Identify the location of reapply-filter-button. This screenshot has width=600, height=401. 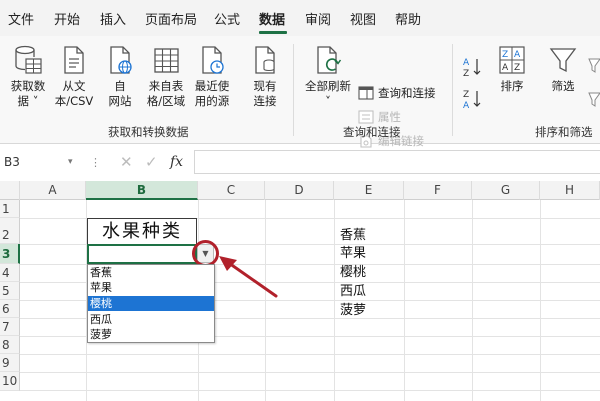
(594, 101).